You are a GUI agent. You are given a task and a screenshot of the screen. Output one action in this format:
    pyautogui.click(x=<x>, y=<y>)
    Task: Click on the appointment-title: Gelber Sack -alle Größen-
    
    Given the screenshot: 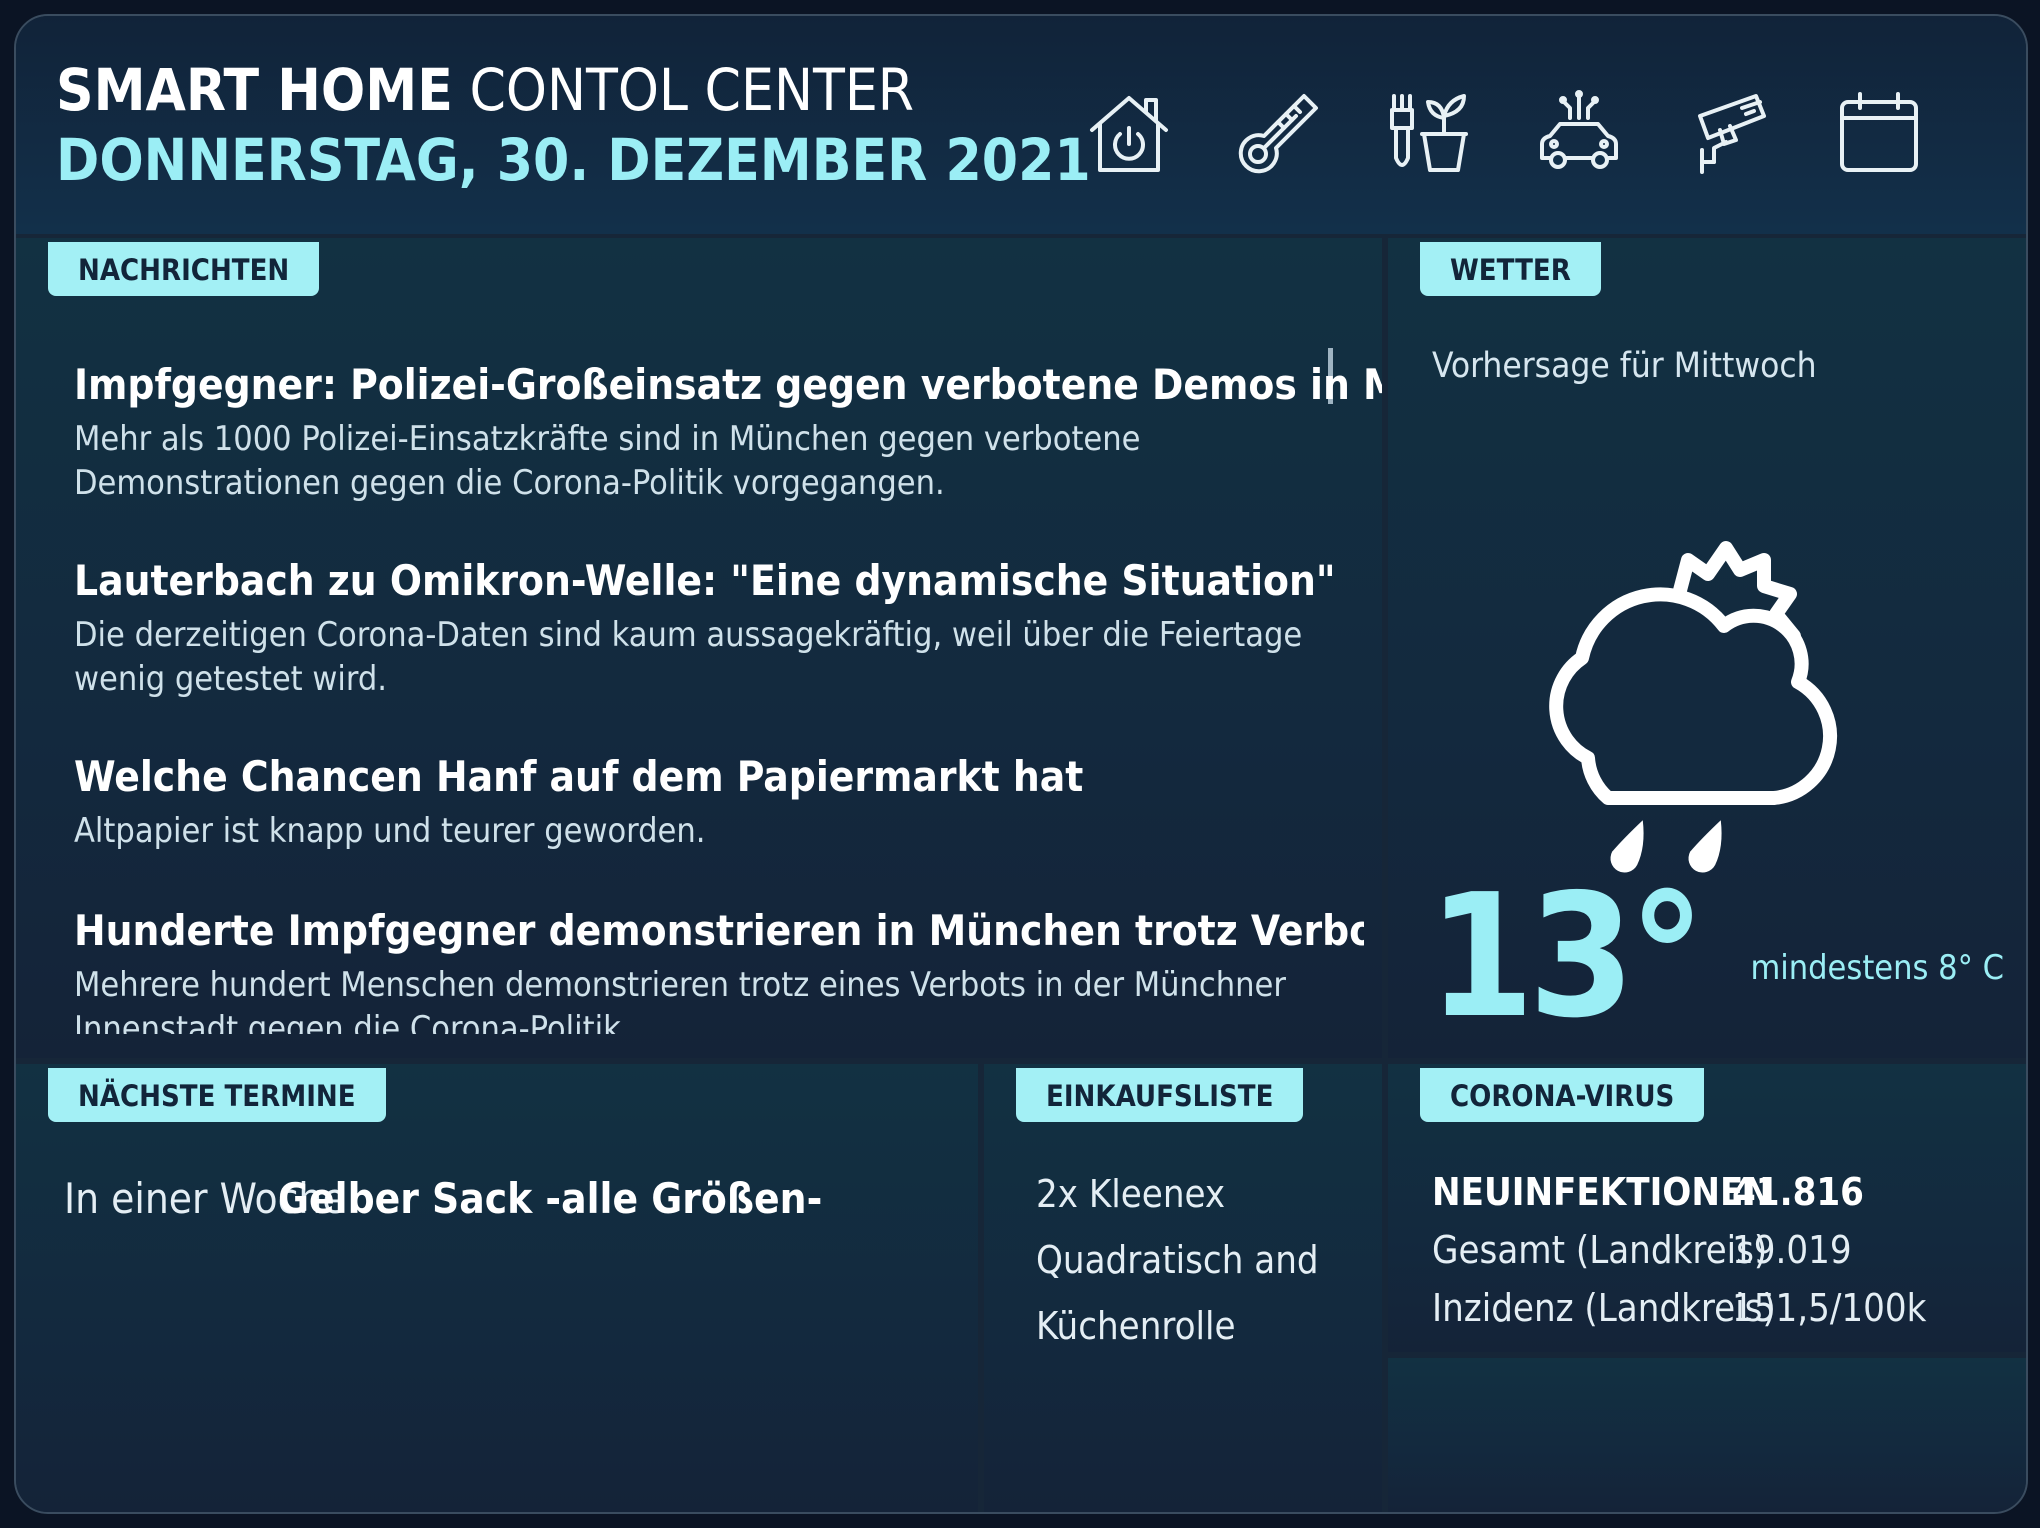 What is the action you would take?
    pyautogui.click(x=550, y=1198)
    